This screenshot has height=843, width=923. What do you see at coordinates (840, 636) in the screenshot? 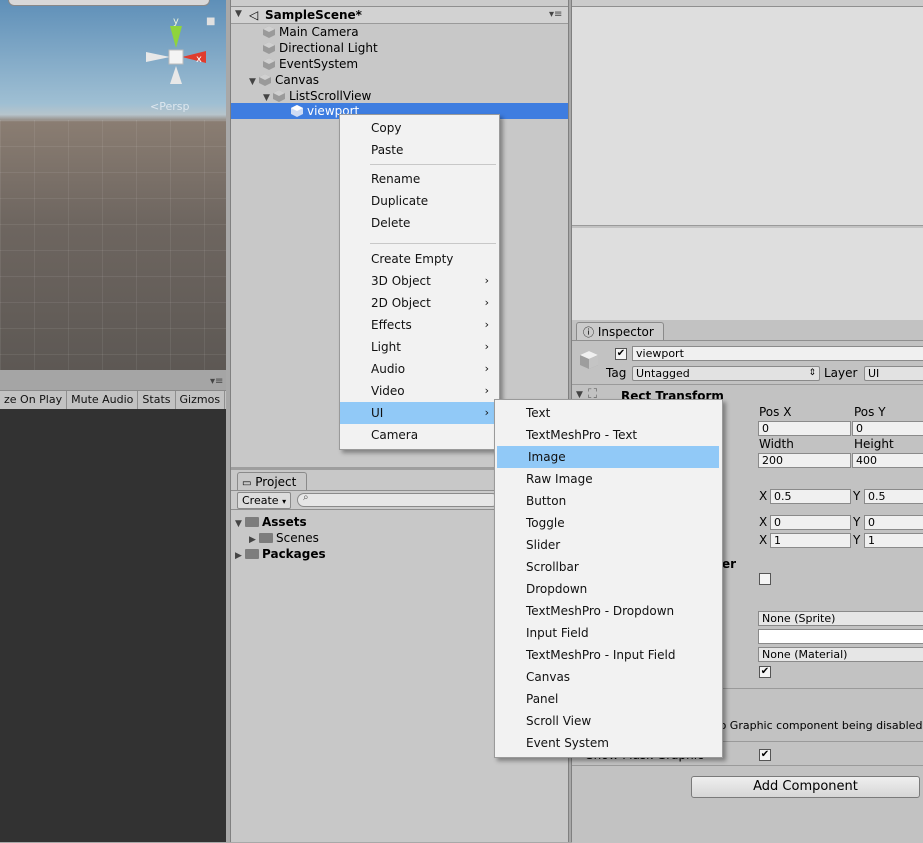
I see `color-field` at bounding box center [840, 636].